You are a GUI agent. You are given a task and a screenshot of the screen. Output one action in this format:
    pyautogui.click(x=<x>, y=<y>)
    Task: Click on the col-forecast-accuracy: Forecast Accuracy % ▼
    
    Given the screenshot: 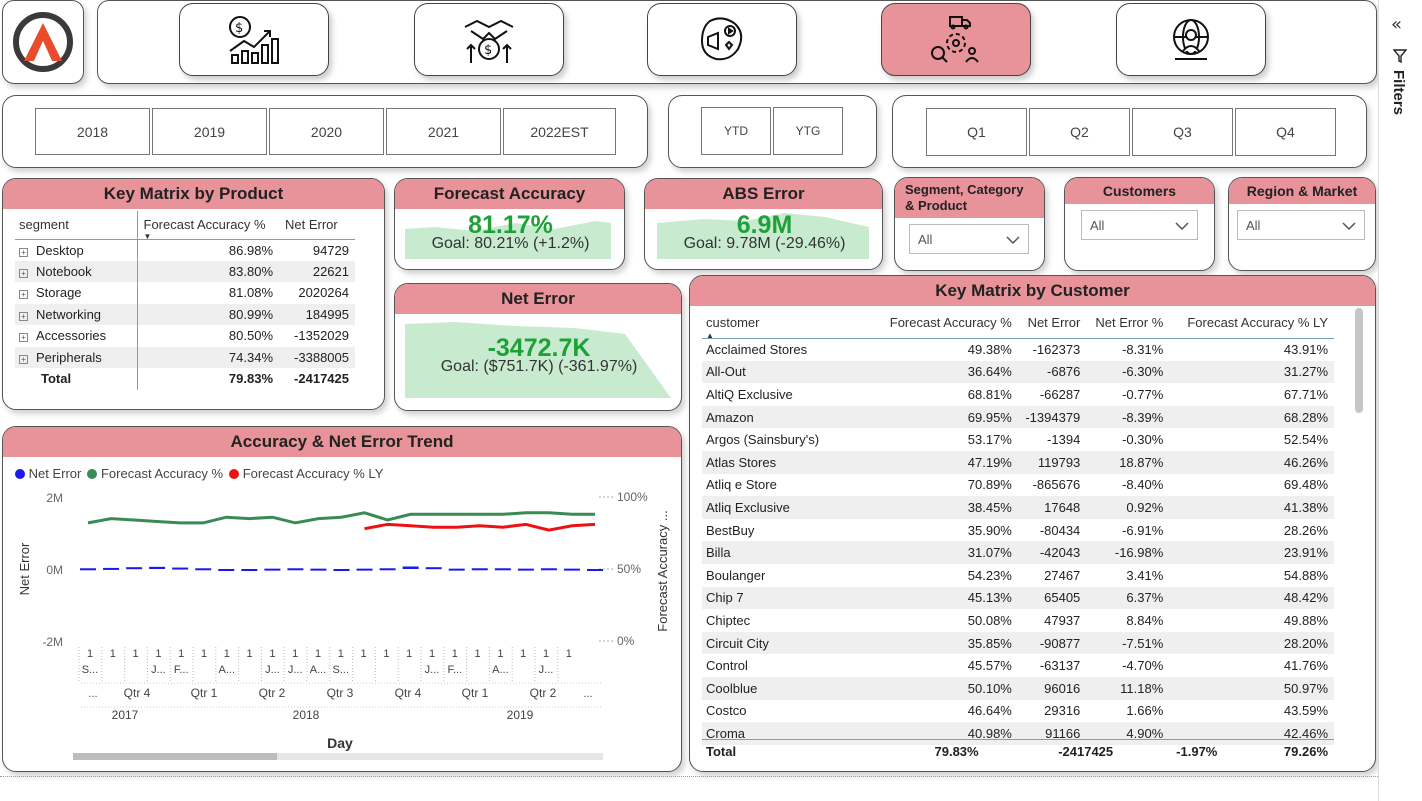 What is the action you would take?
    pyautogui.click(x=207, y=226)
    